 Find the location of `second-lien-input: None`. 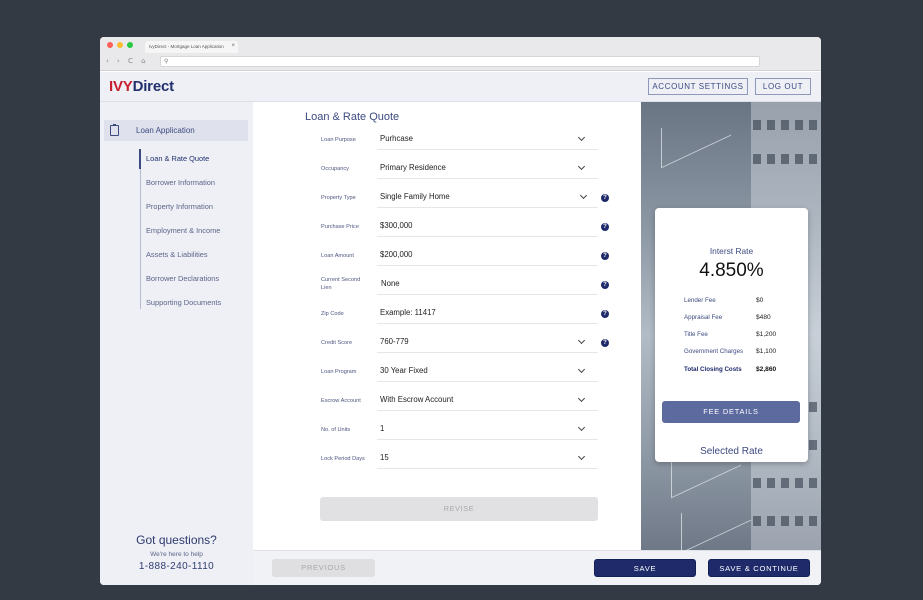

second-lien-input: None is located at coordinates (390, 283).